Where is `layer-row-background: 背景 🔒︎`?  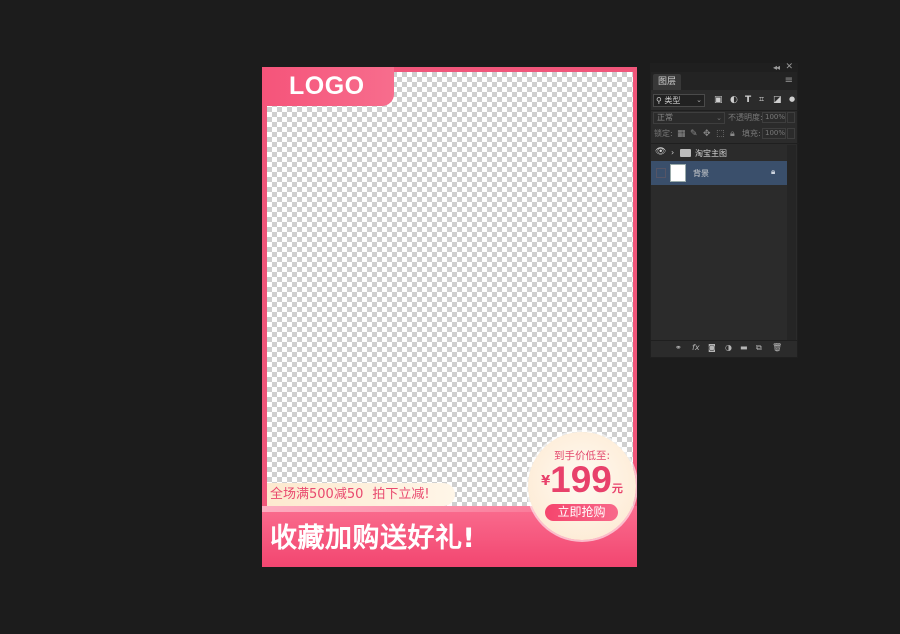 layer-row-background: 背景 🔒︎ is located at coordinates (719, 173).